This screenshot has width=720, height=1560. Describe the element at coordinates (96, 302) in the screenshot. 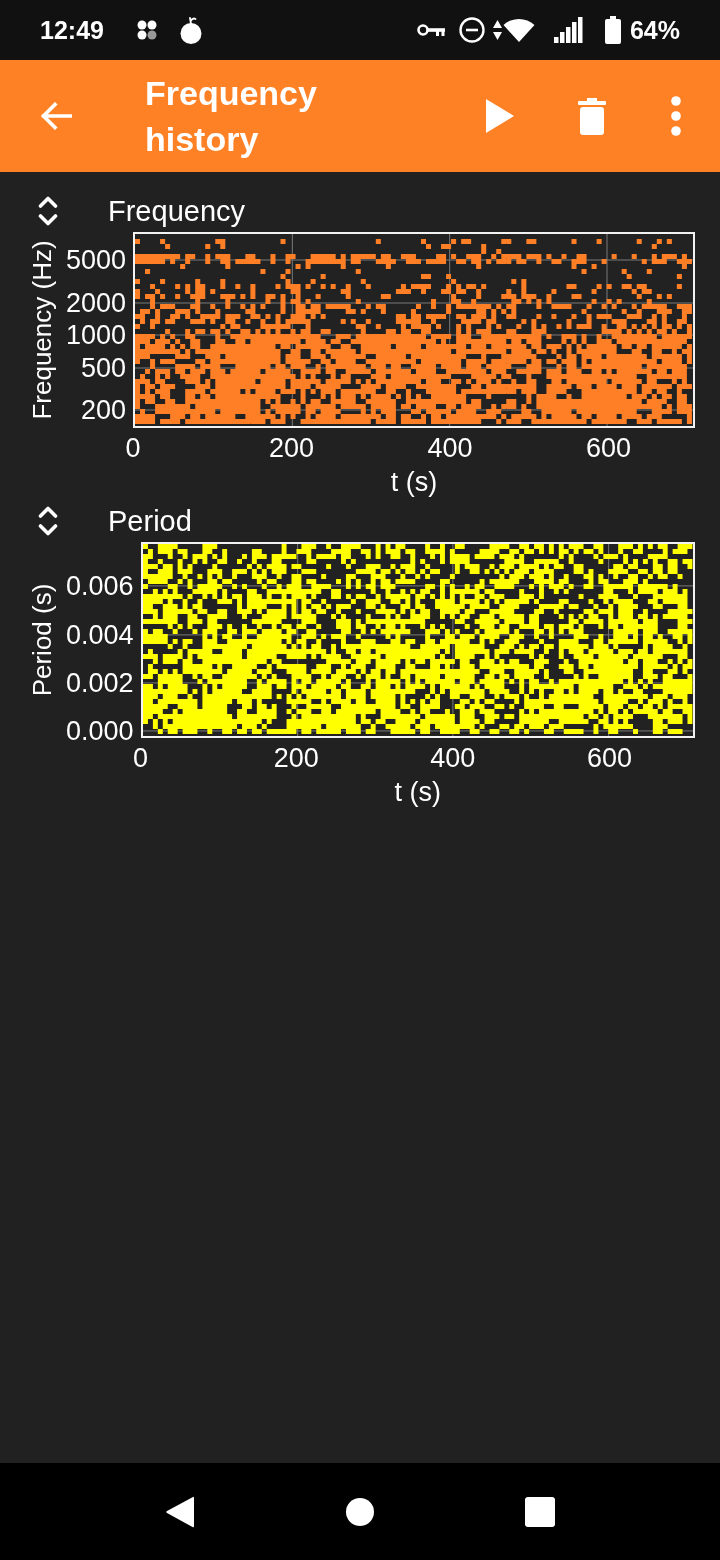

I see `y-tick-label: 2000` at that location.